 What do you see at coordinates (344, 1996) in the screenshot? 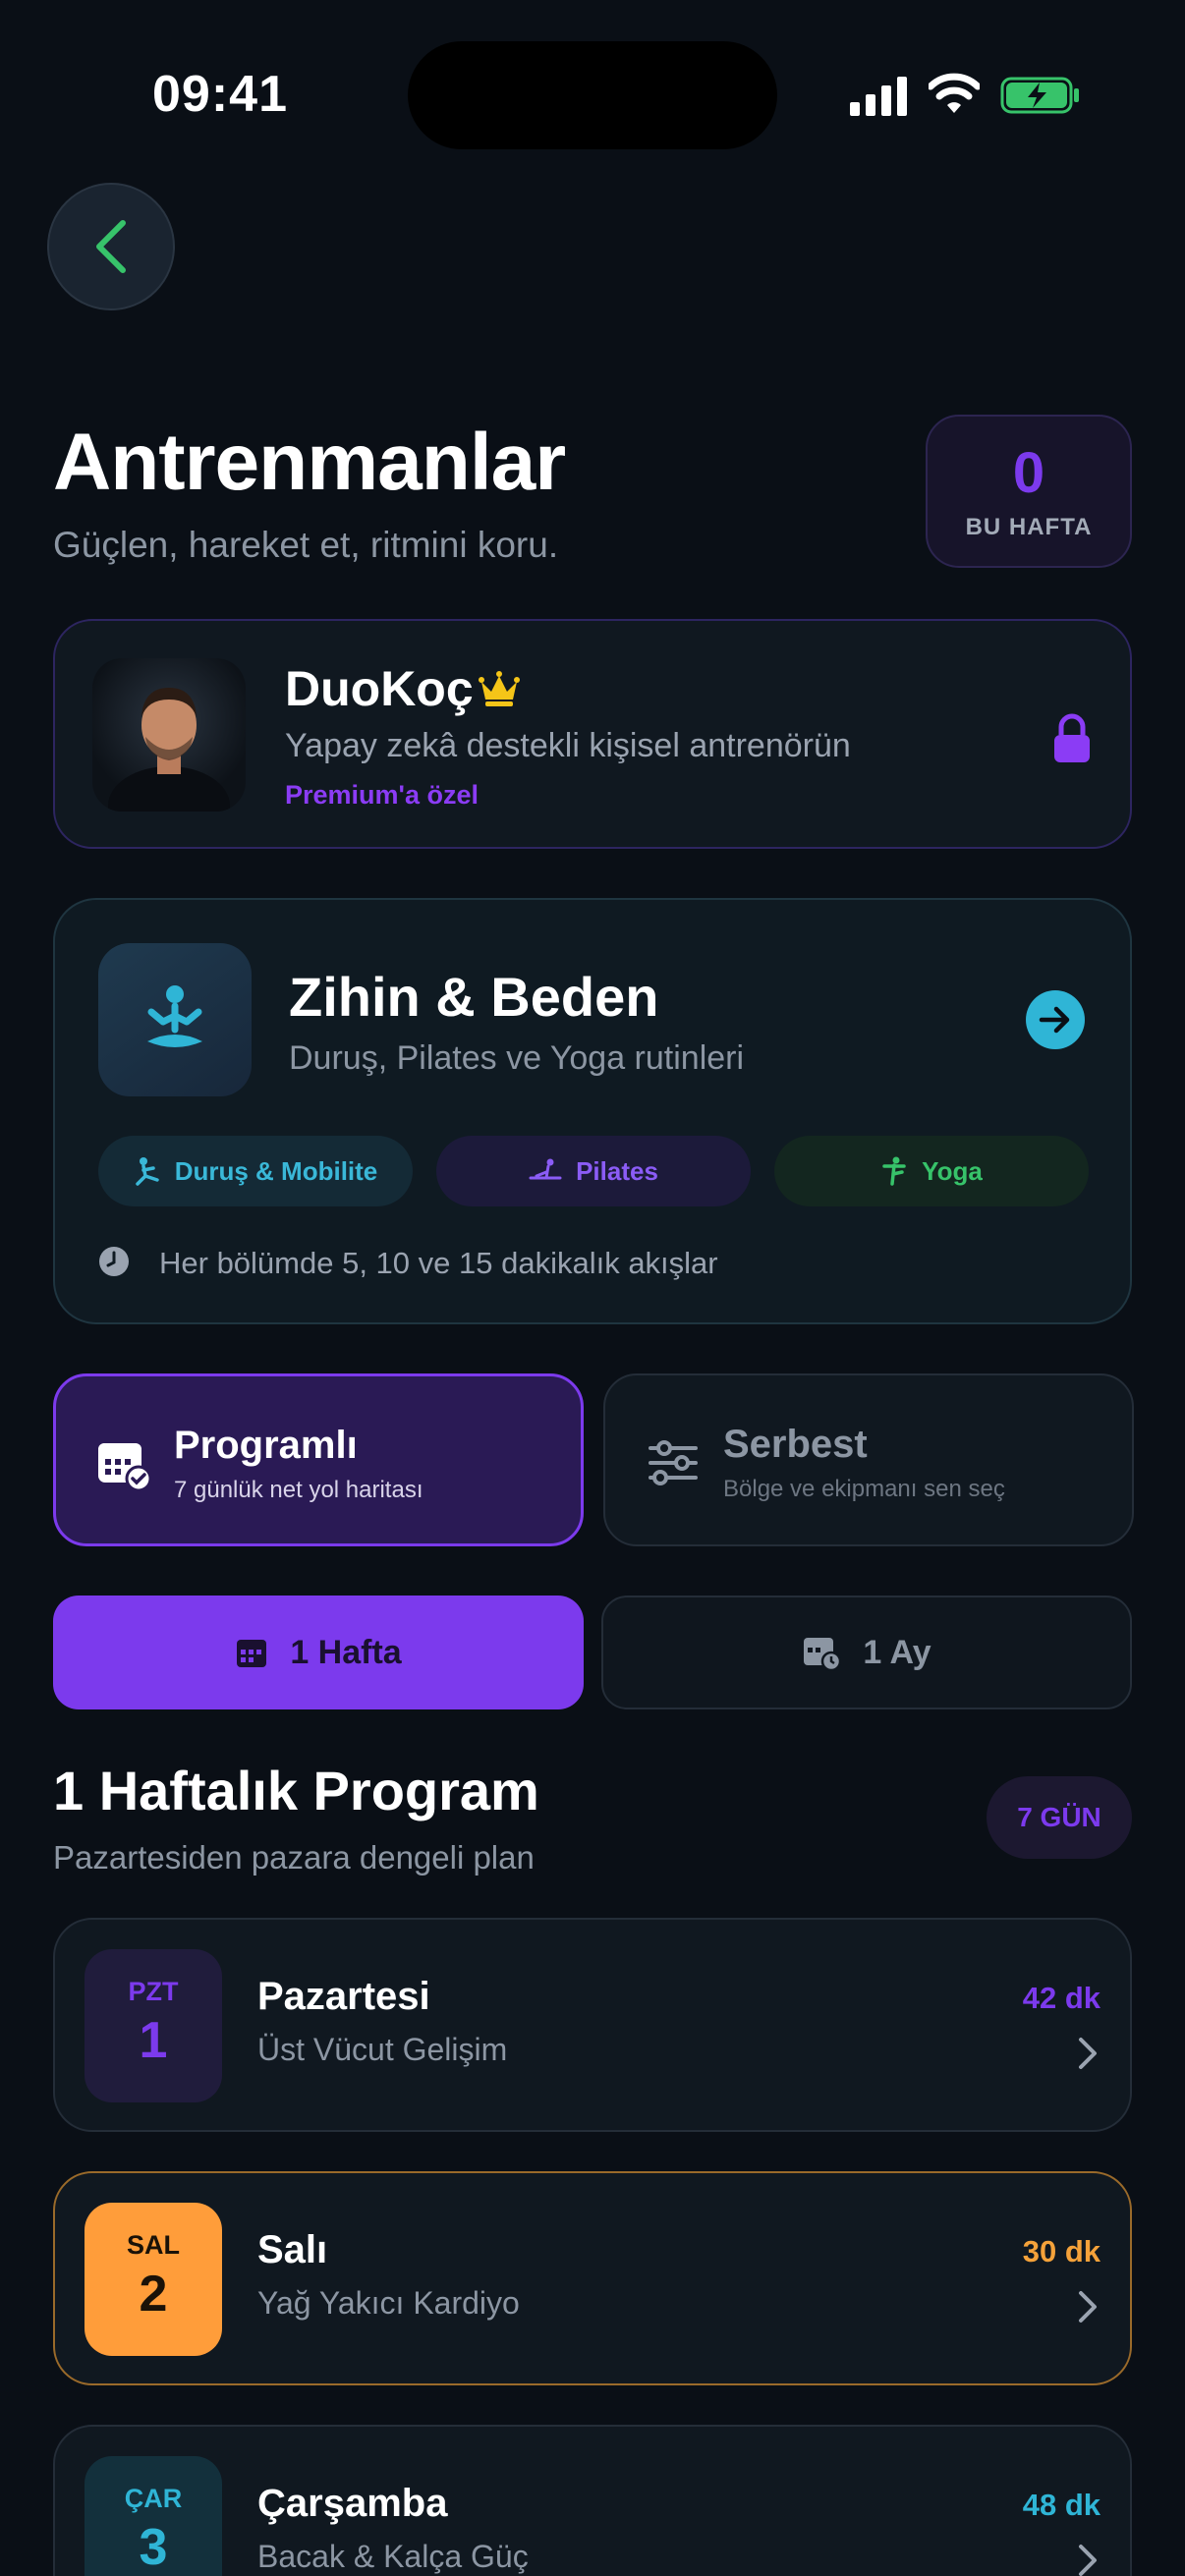
I see `day-name: Pazartesi` at bounding box center [344, 1996].